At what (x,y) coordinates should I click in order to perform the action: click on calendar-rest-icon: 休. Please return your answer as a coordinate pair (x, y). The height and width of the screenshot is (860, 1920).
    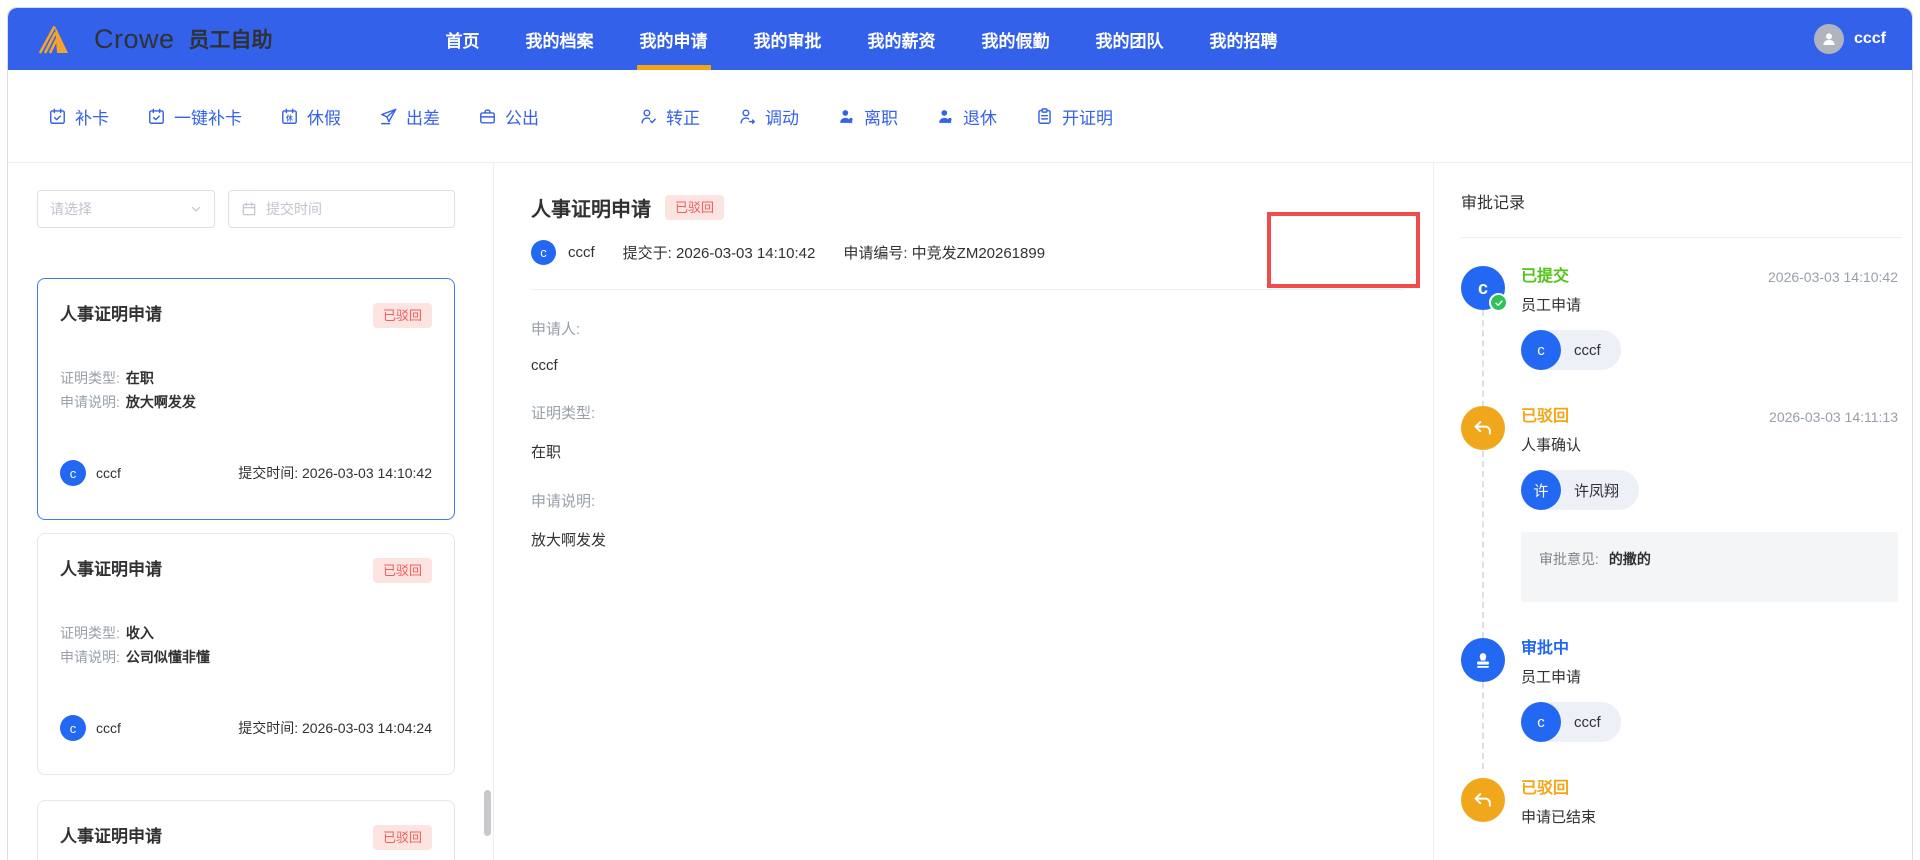
    Looking at the image, I should click on (289, 116).